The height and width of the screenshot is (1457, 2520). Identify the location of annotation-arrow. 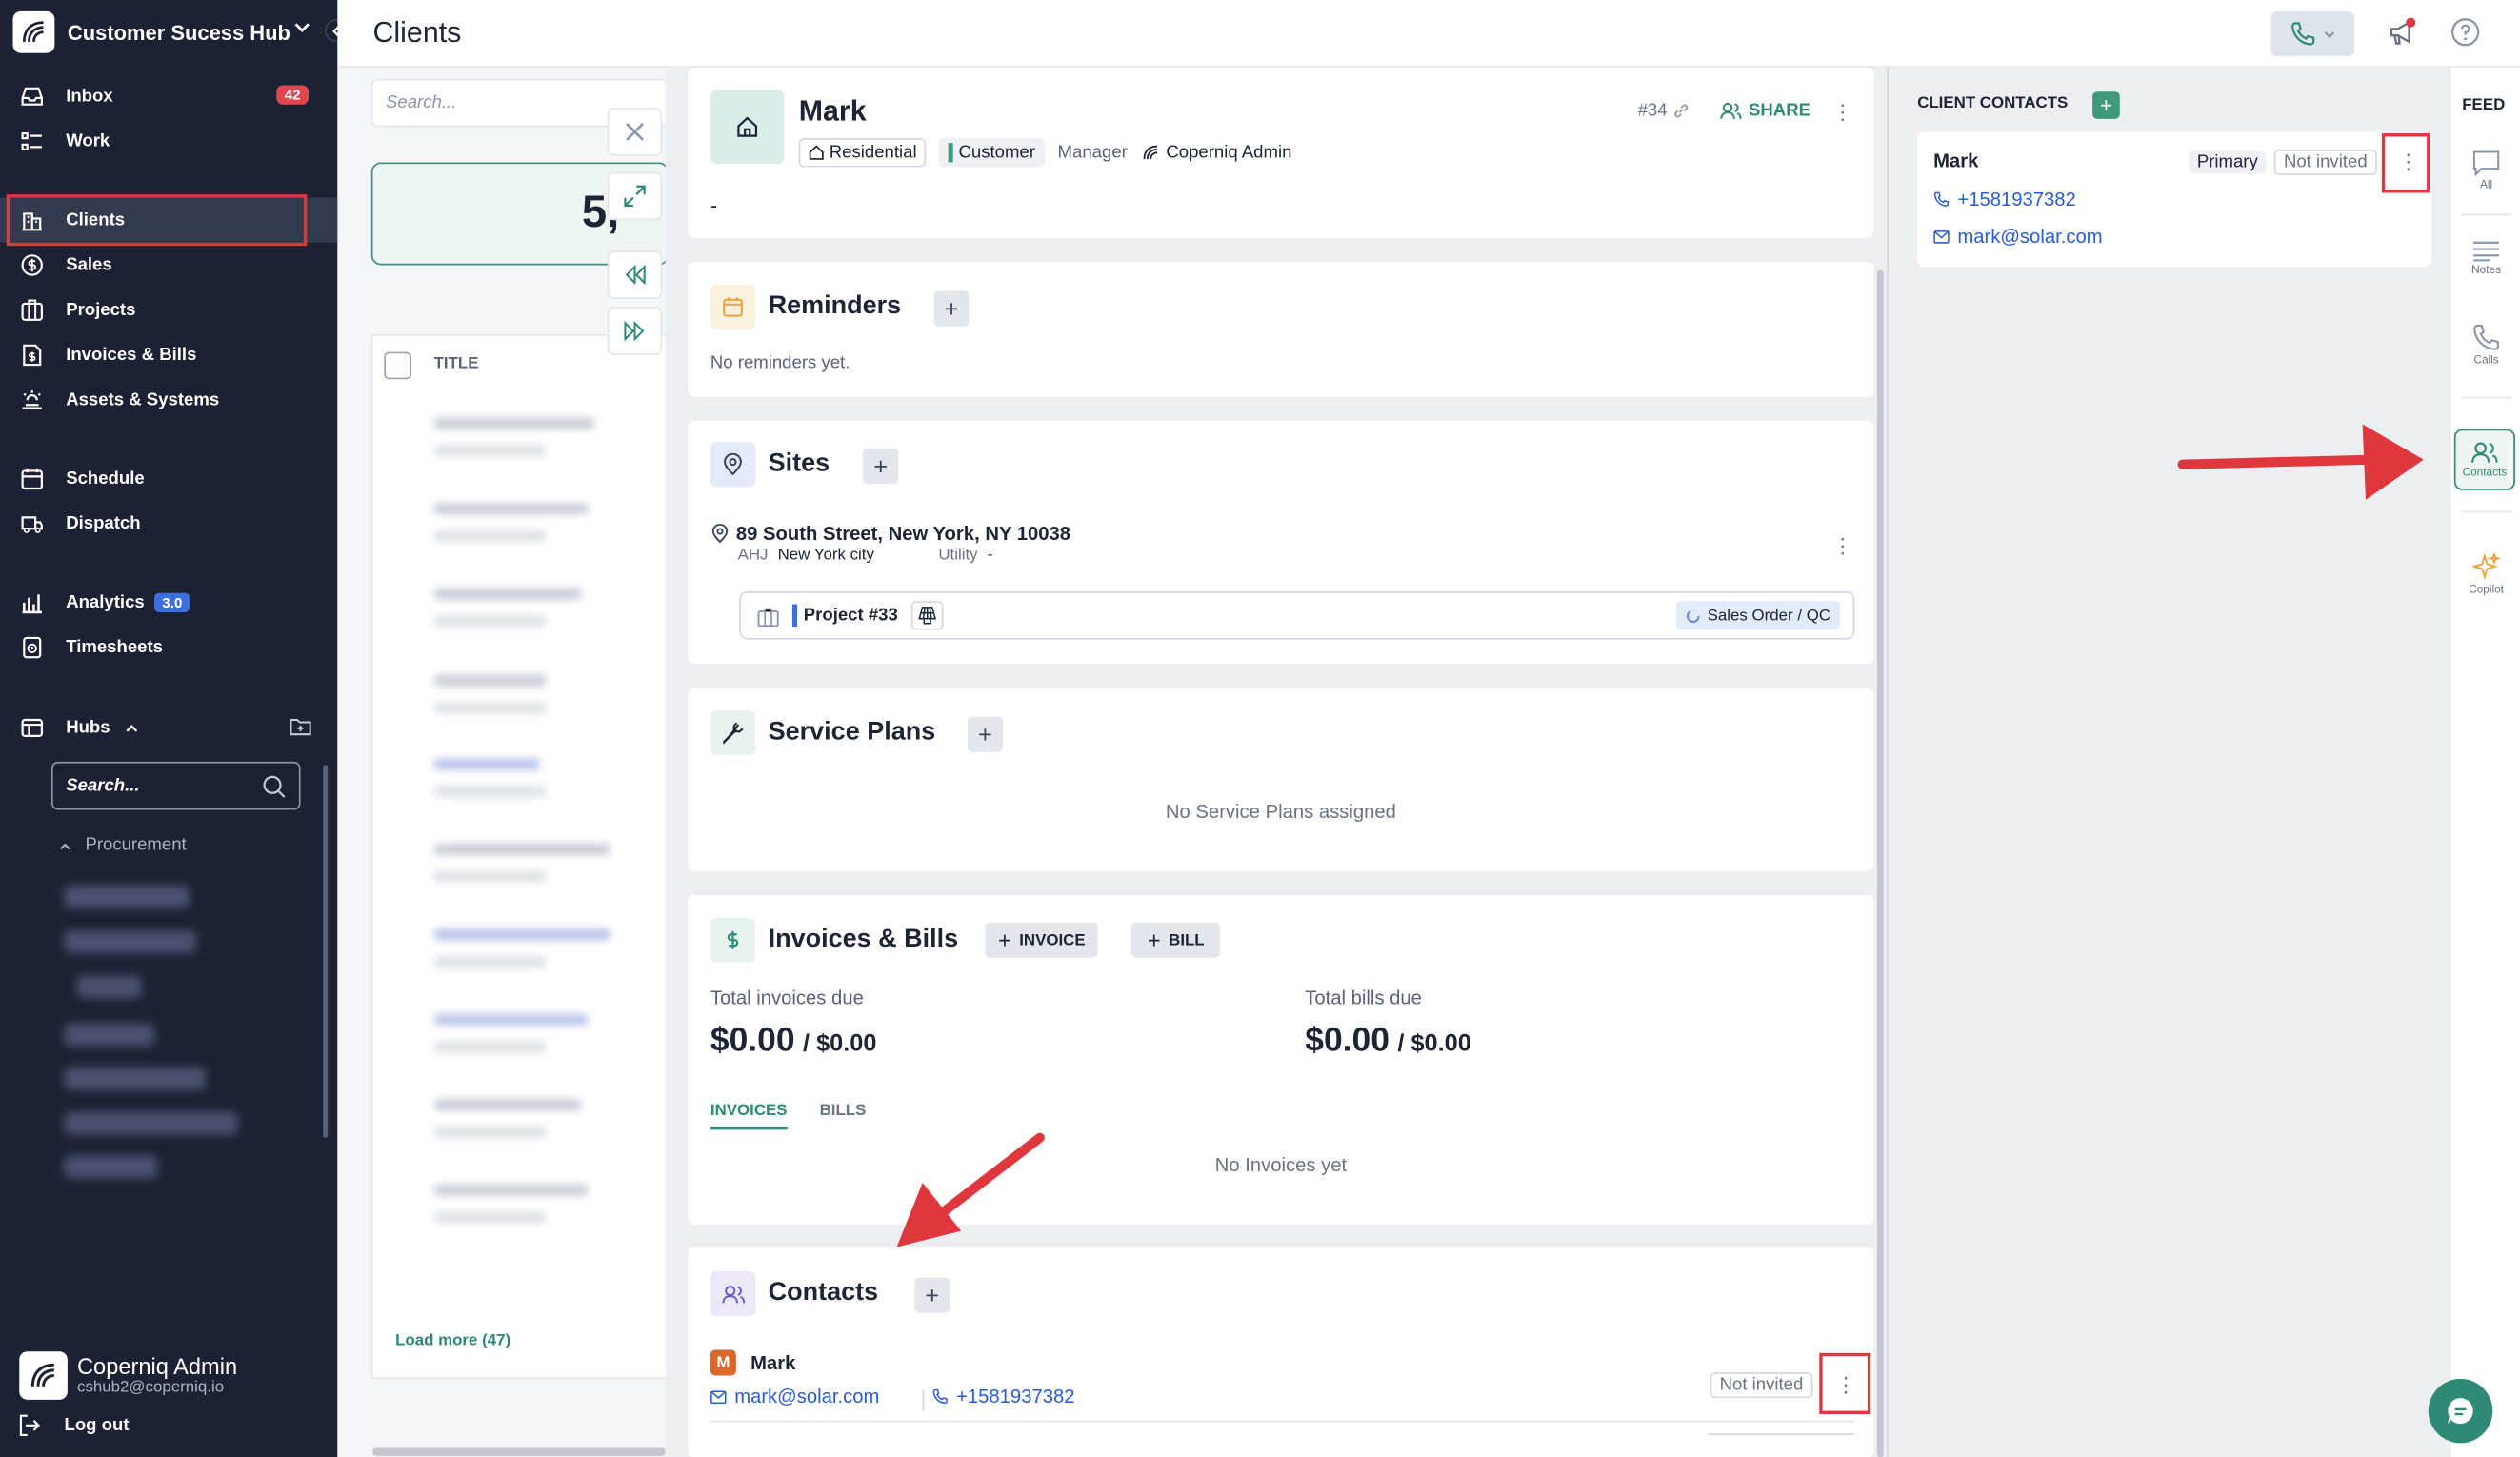
(2300, 462).